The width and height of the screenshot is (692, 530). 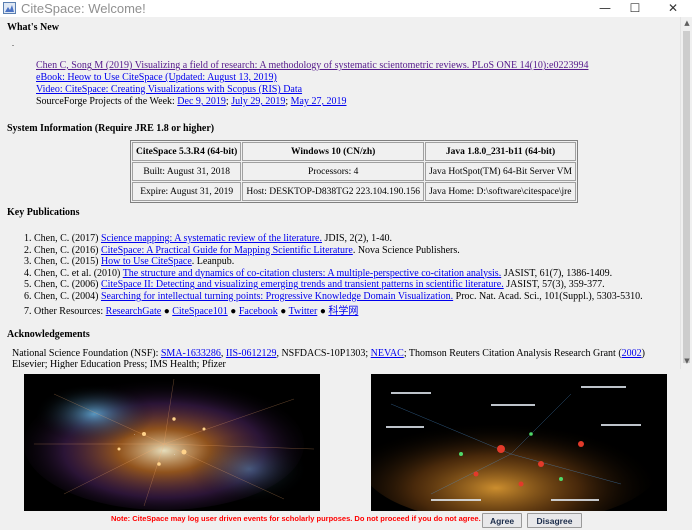 I want to click on whats-new-heading: What's New, so click(x=33, y=27).